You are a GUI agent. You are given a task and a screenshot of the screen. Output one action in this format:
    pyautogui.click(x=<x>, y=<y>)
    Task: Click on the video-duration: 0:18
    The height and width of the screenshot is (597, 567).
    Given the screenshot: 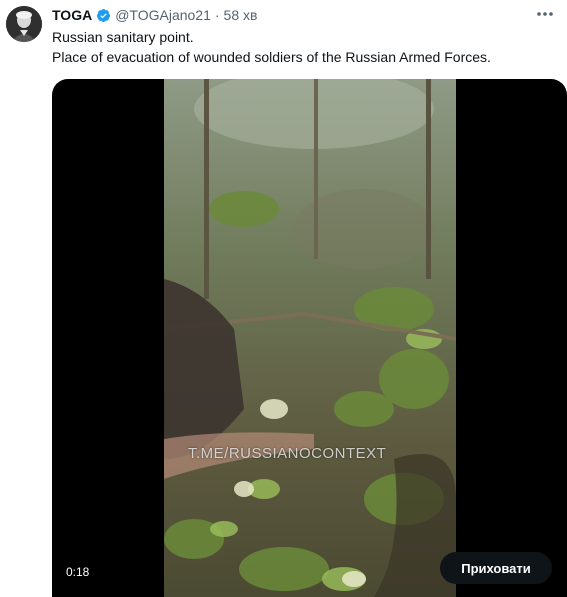 What is the action you would take?
    pyautogui.click(x=78, y=572)
    